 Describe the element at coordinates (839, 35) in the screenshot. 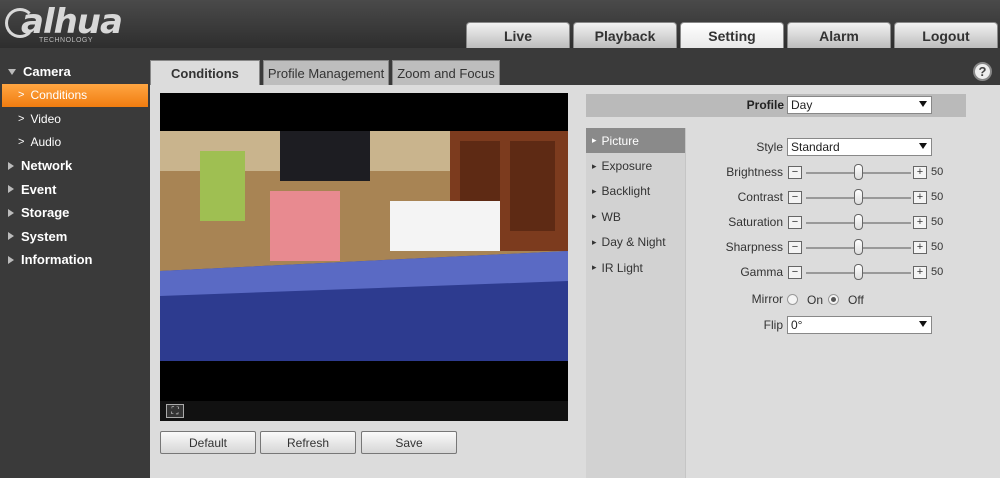

I see `nav-tab-alarm: Alarm` at that location.